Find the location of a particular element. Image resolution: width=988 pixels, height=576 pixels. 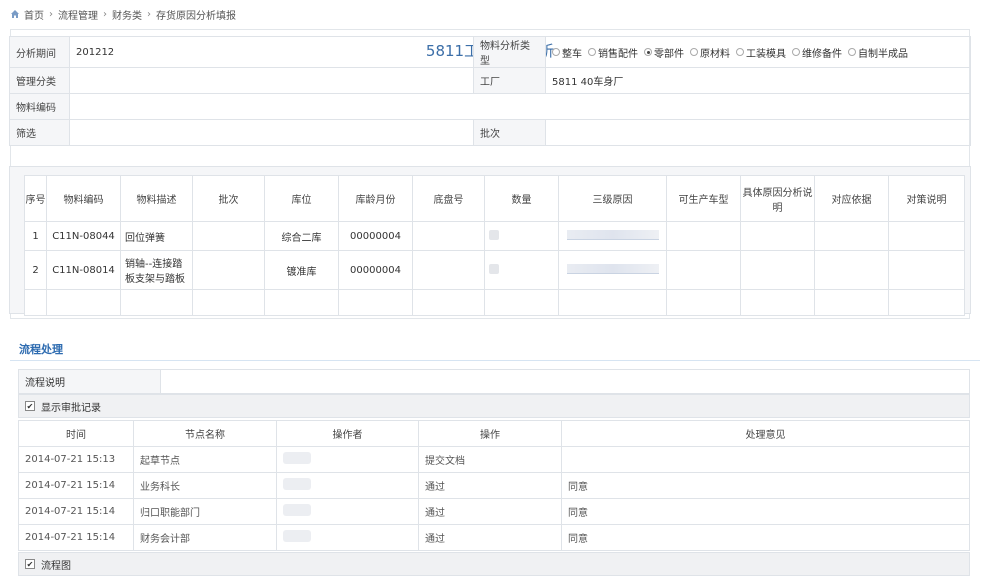

col-qty: 数量 is located at coordinates (521, 198).